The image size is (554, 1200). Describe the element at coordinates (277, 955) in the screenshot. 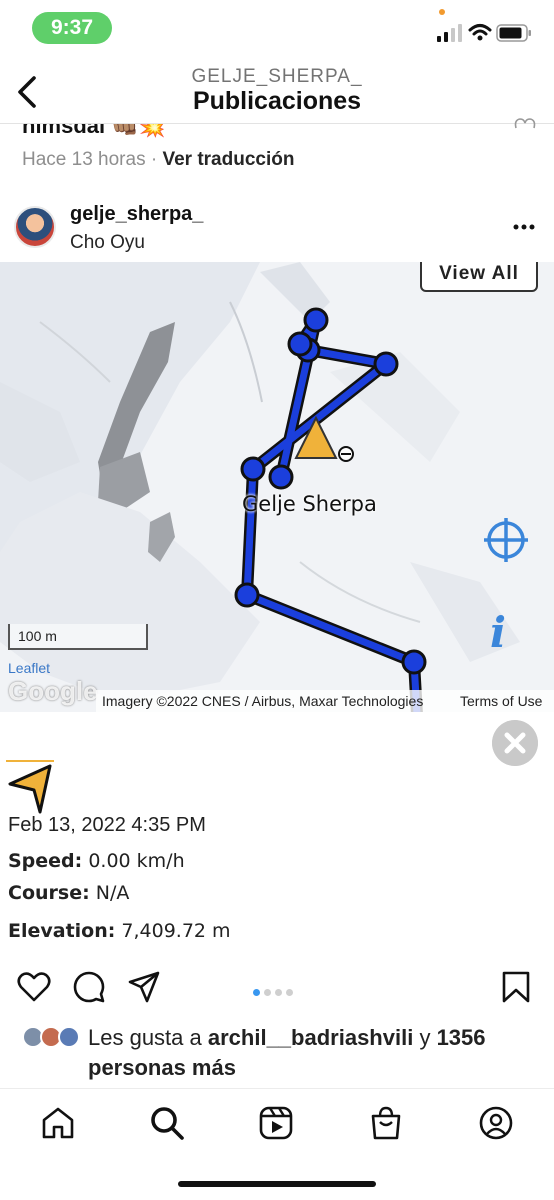

I see `panel-clip` at that location.